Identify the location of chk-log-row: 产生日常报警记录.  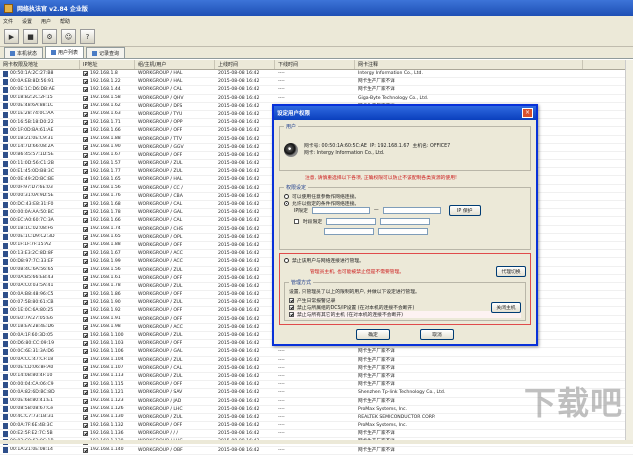
(405, 300).